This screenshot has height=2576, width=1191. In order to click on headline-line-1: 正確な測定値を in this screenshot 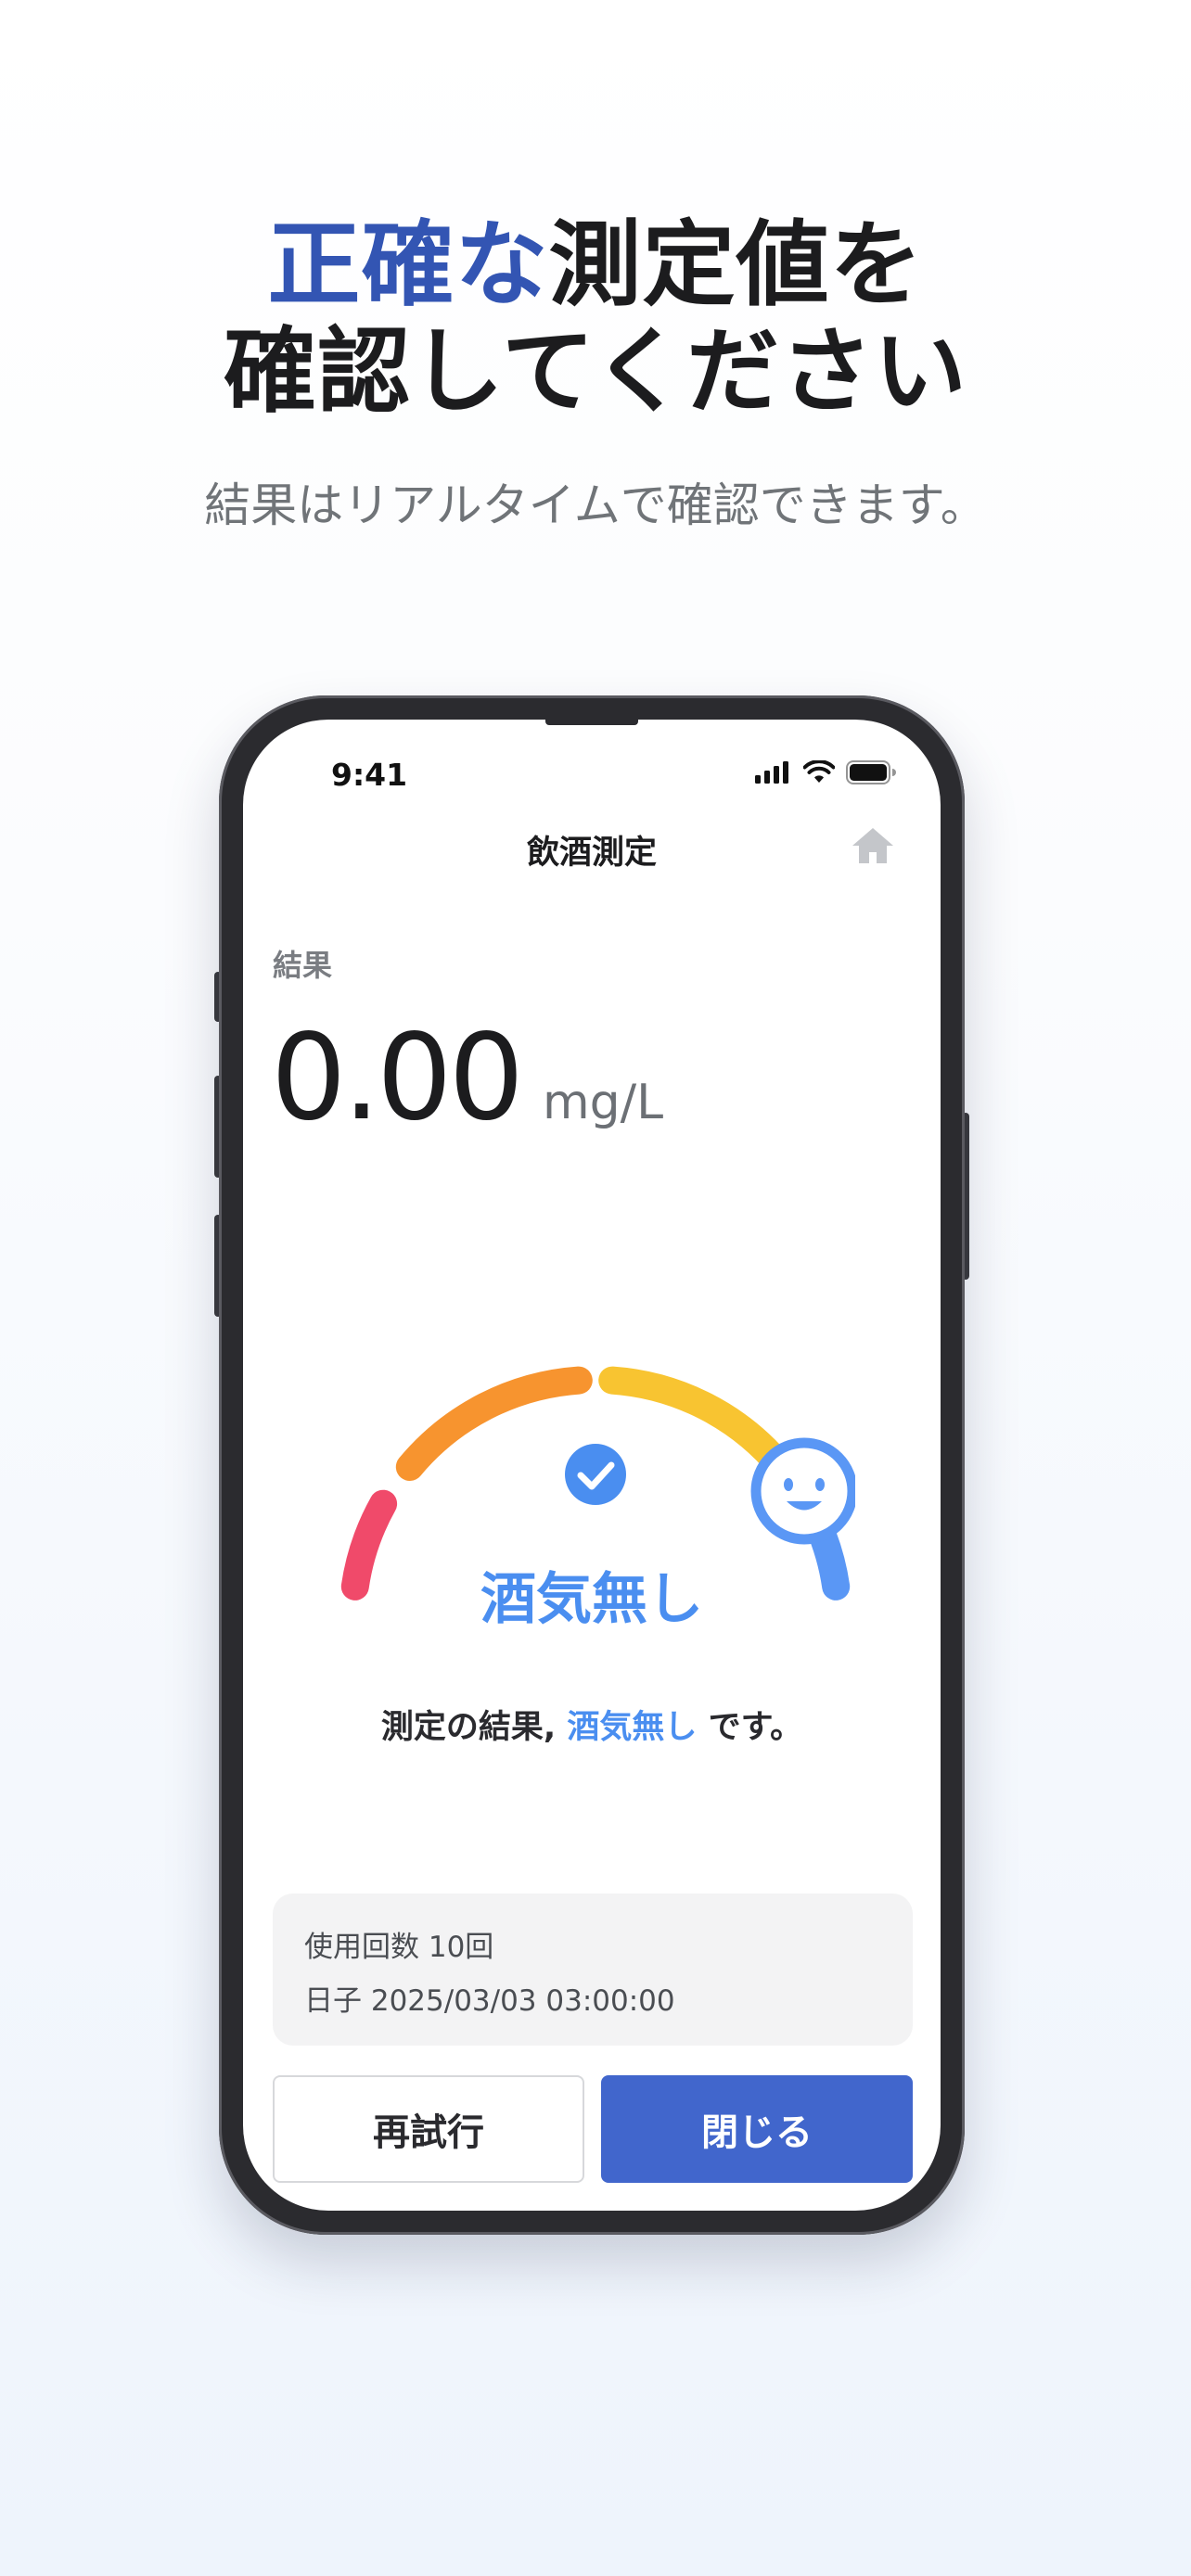, I will do `click(595, 264)`.